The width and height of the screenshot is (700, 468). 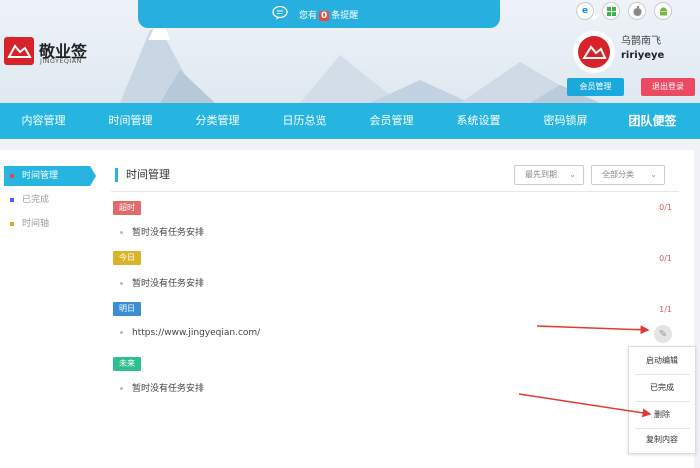 What do you see at coordinates (541, 174) in the screenshot?
I see `sort-select-value: 最先到期` at bounding box center [541, 174].